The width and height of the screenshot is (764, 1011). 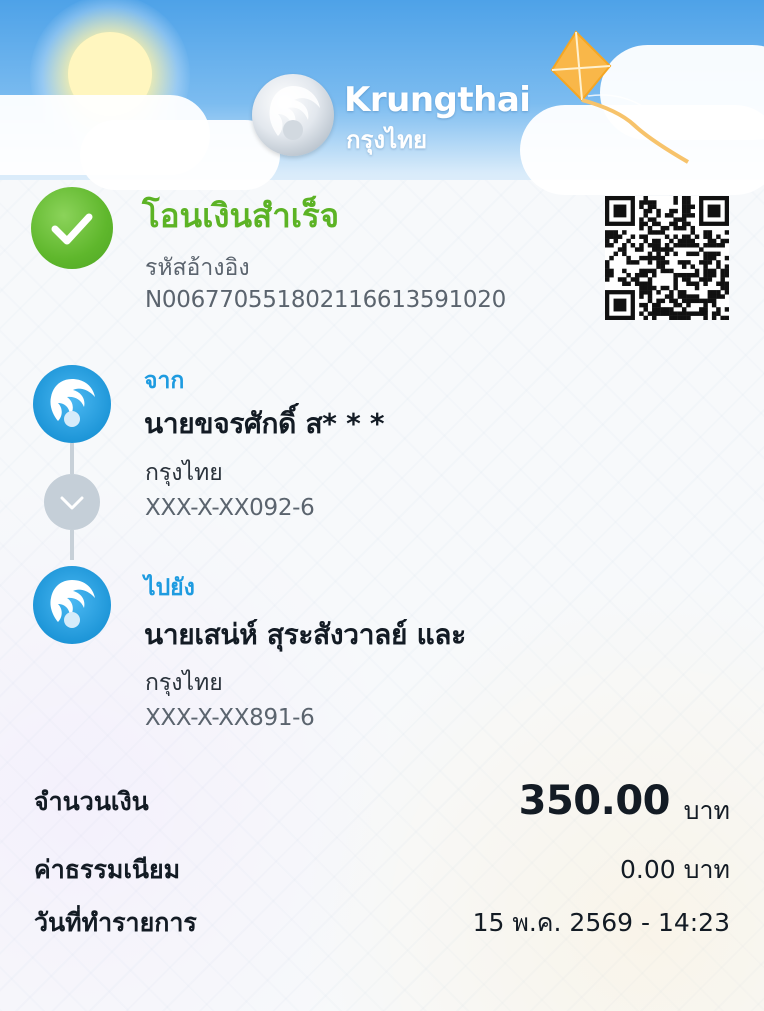 I want to click on direction-indicator, so click(x=72, y=502).